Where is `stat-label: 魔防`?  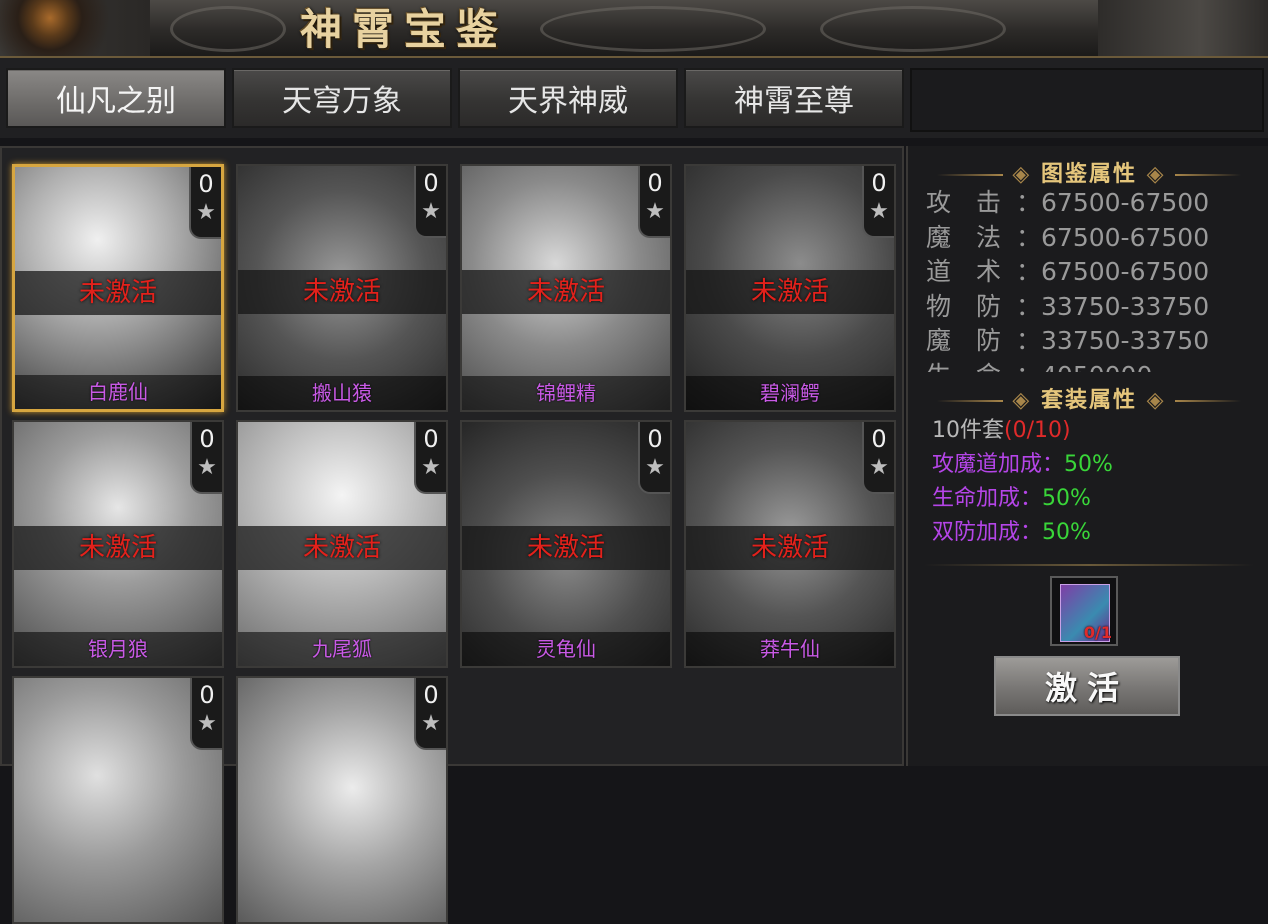
stat-label: 魔防 is located at coordinates (976, 340).